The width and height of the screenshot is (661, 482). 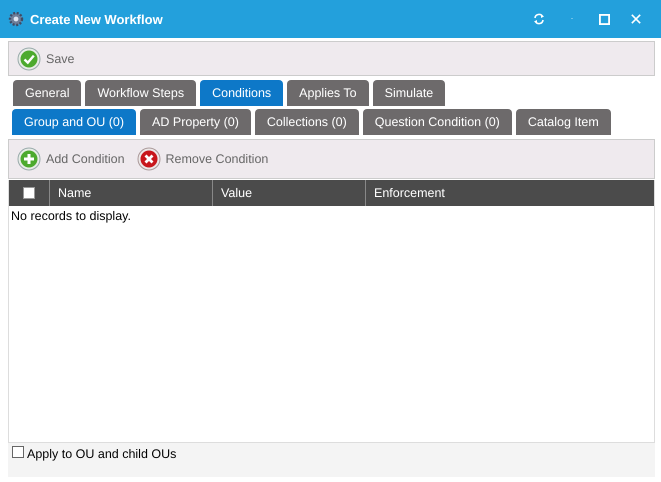 I want to click on close-icon, so click(x=636, y=19).